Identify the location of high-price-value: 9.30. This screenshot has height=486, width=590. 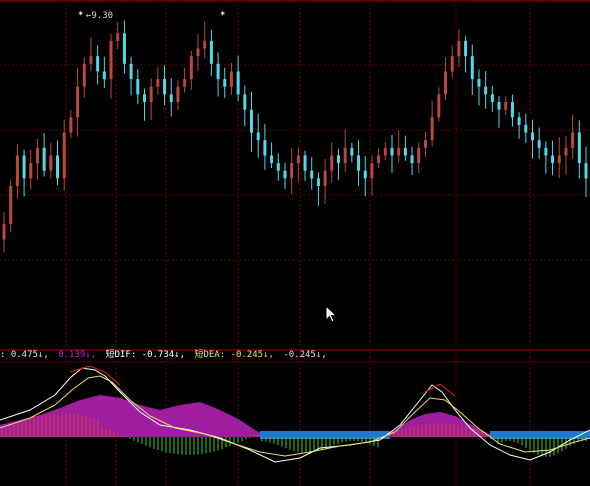
(102, 16).